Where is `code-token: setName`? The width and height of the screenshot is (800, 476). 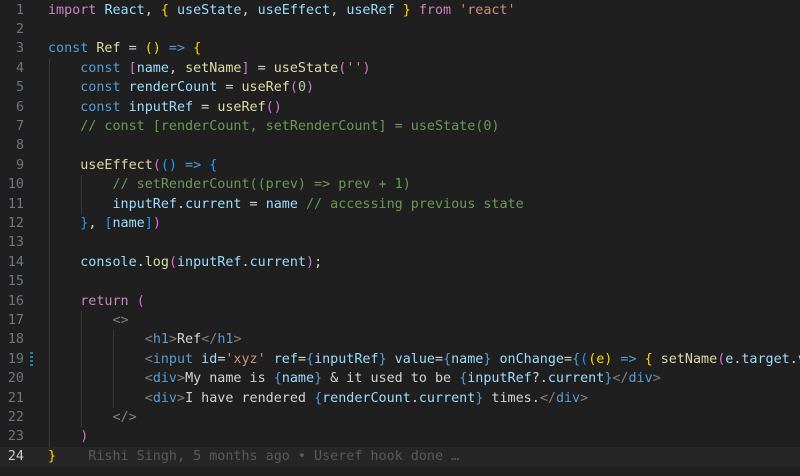
code-token: setName is located at coordinates (689, 359).